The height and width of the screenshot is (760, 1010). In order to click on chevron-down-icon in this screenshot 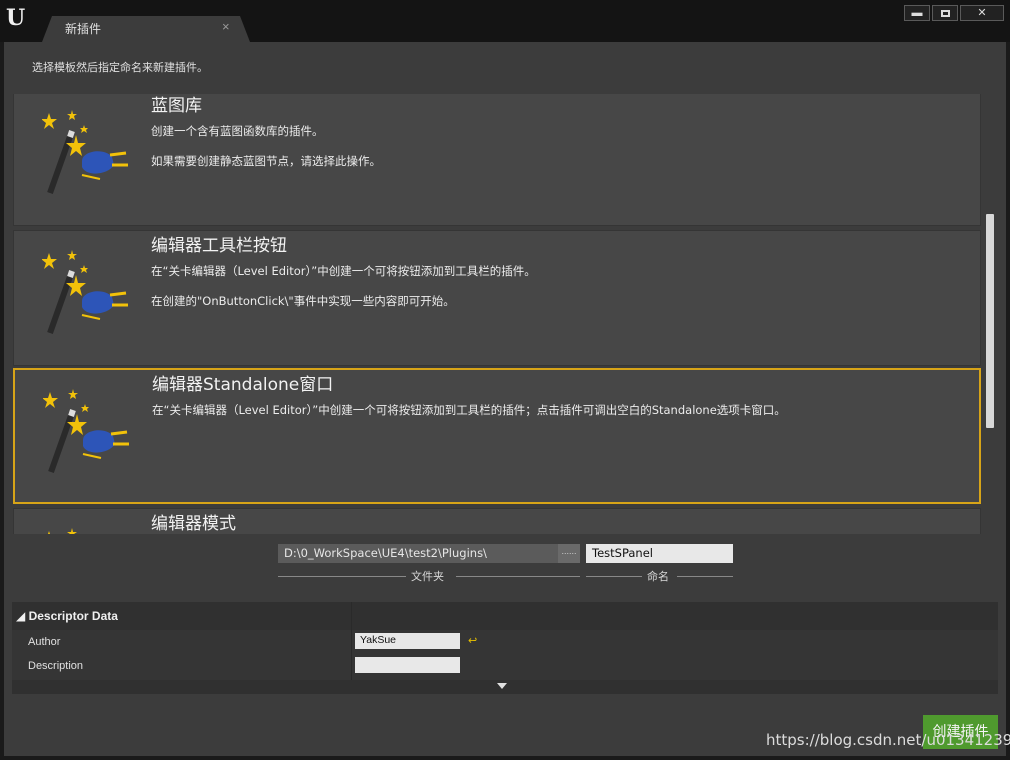, I will do `click(502, 686)`.